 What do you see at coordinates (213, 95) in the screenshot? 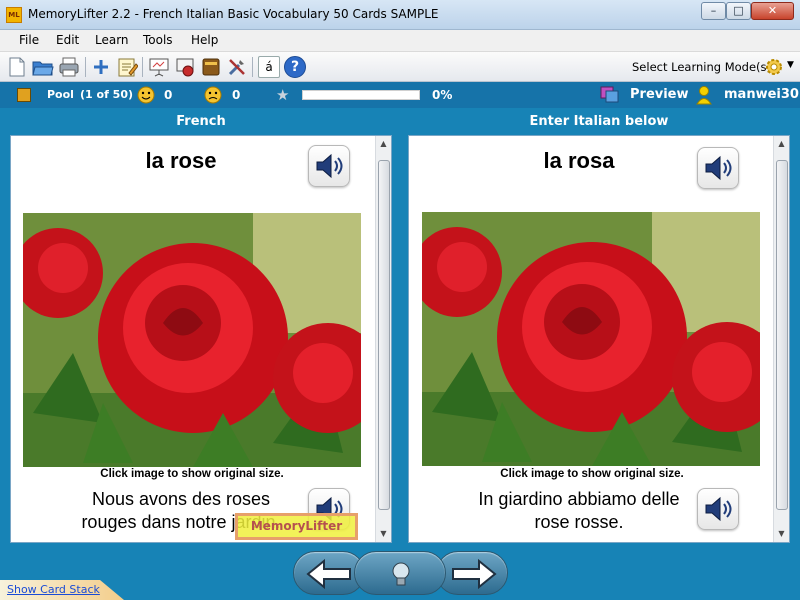
I see `sad-face-icon` at bounding box center [213, 95].